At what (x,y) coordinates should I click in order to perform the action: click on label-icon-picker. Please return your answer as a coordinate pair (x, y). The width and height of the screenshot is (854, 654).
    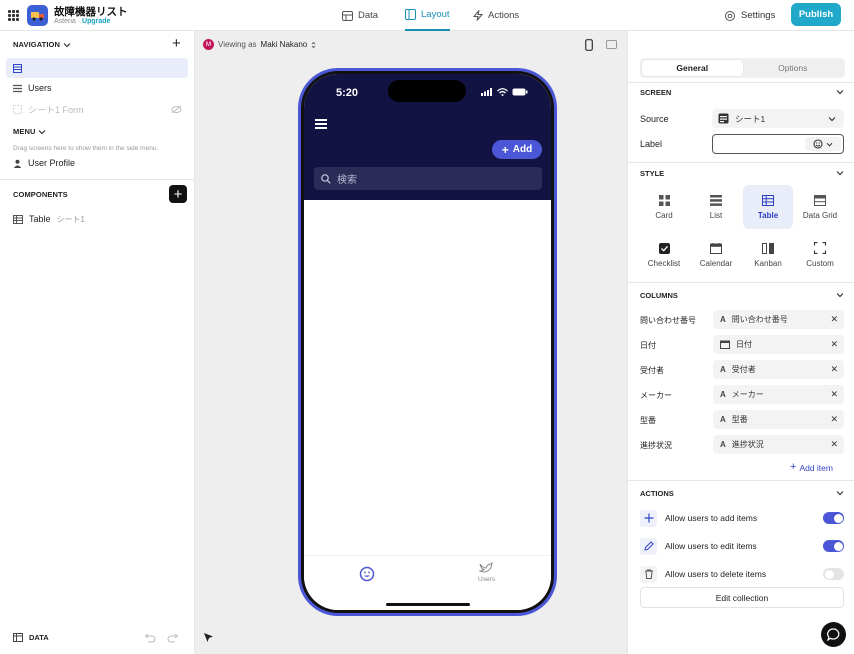
    Looking at the image, I should click on (823, 144).